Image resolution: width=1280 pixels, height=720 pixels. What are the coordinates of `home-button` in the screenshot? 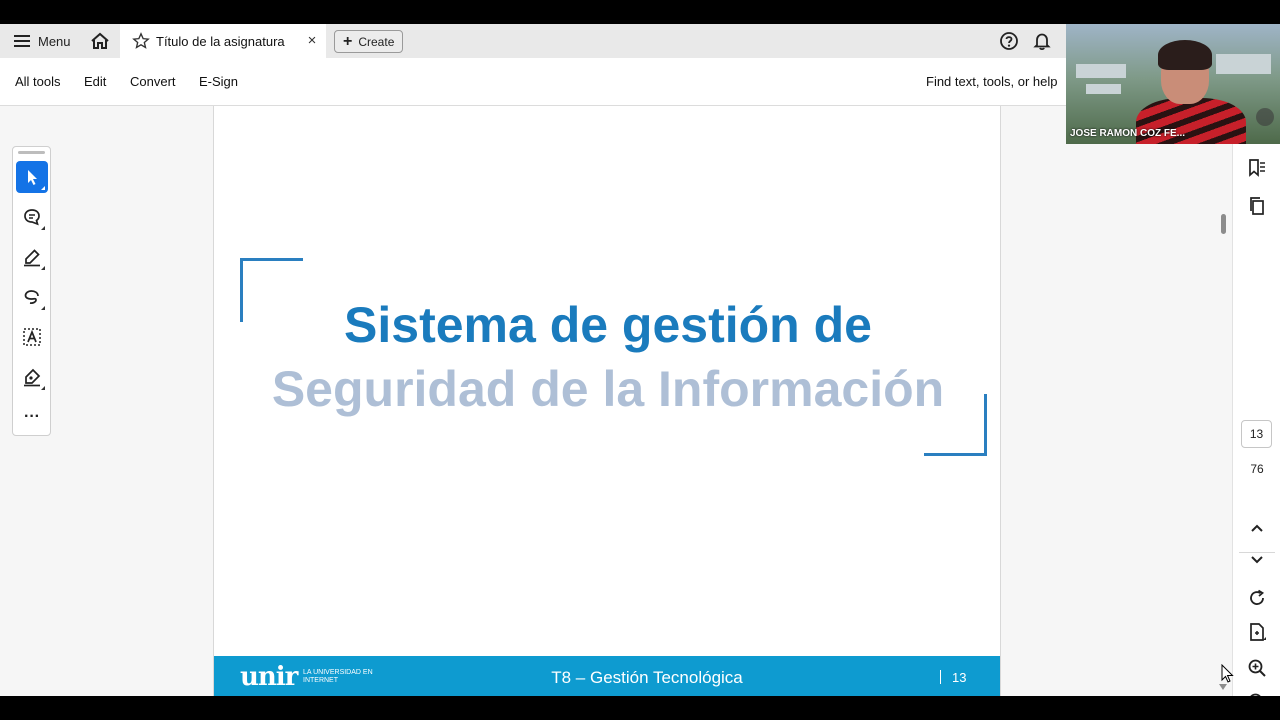 It's located at (100, 41).